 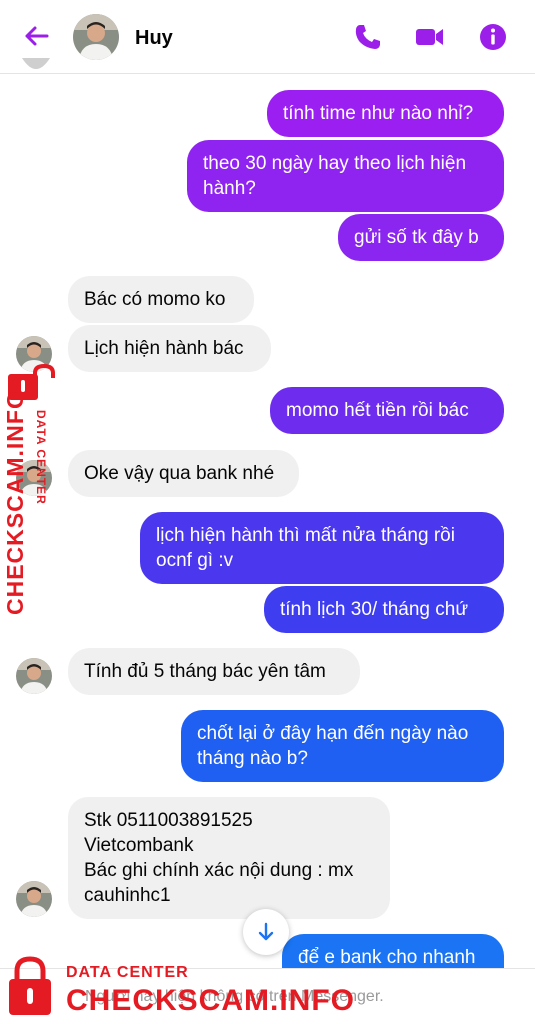 What do you see at coordinates (41, 457) in the screenshot?
I see `watermark-data-center-vertical: DATA CENTER` at bounding box center [41, 457].